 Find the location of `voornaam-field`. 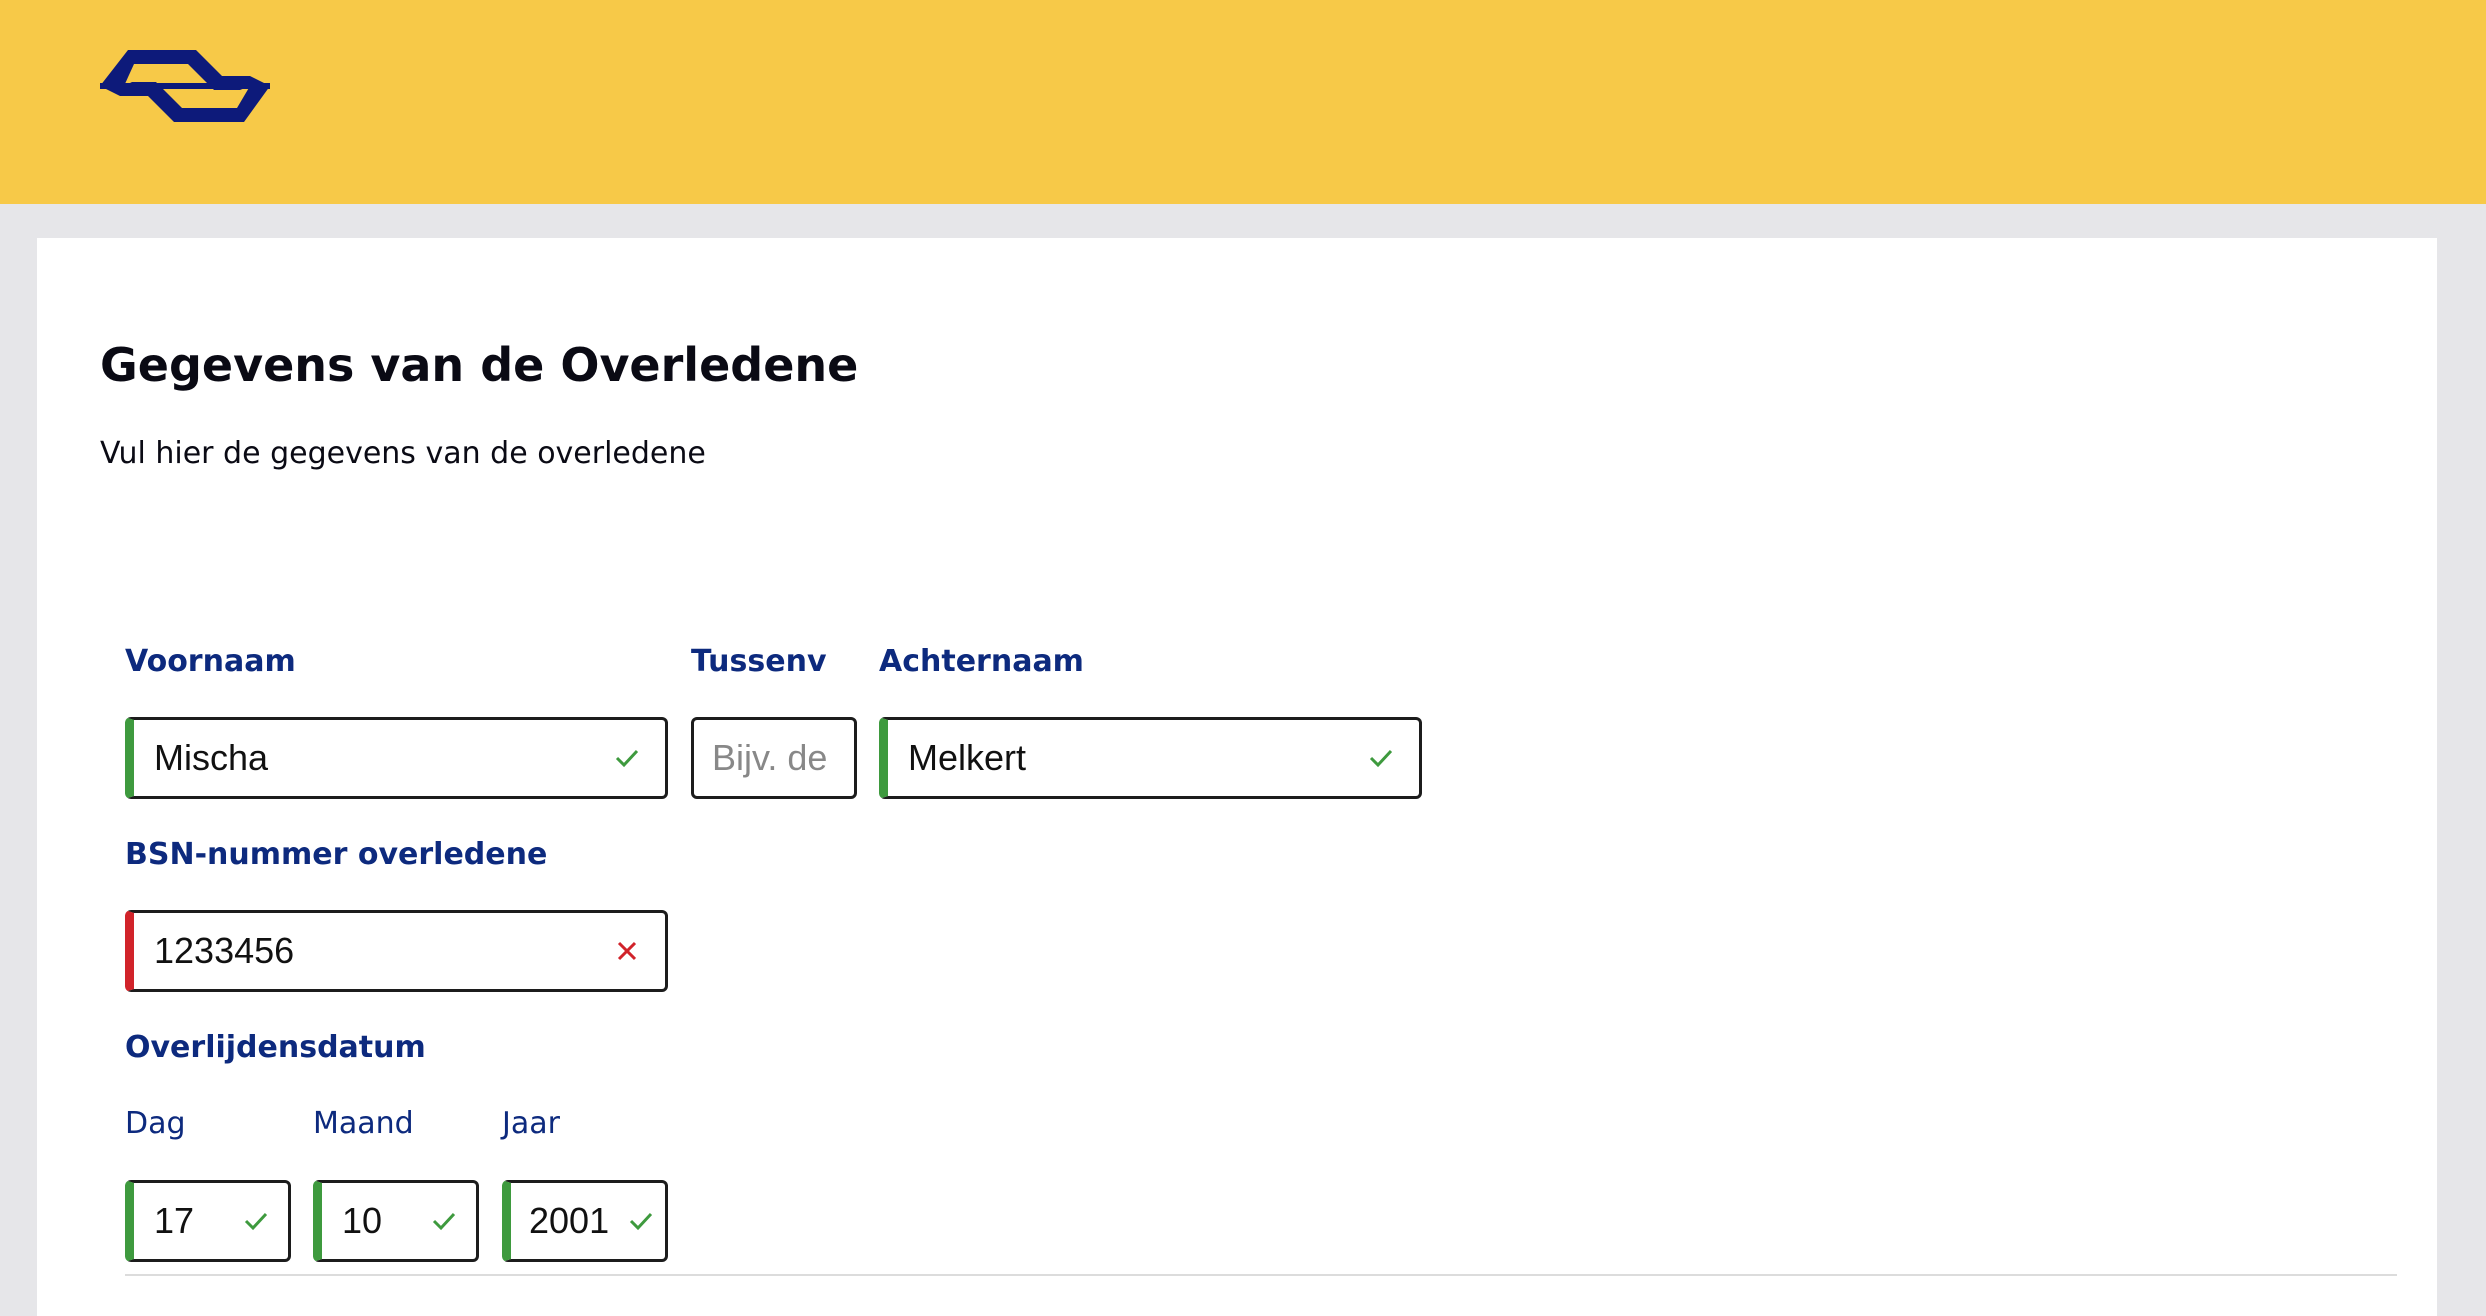

voornaam-field is located at coordinates (396, 758).